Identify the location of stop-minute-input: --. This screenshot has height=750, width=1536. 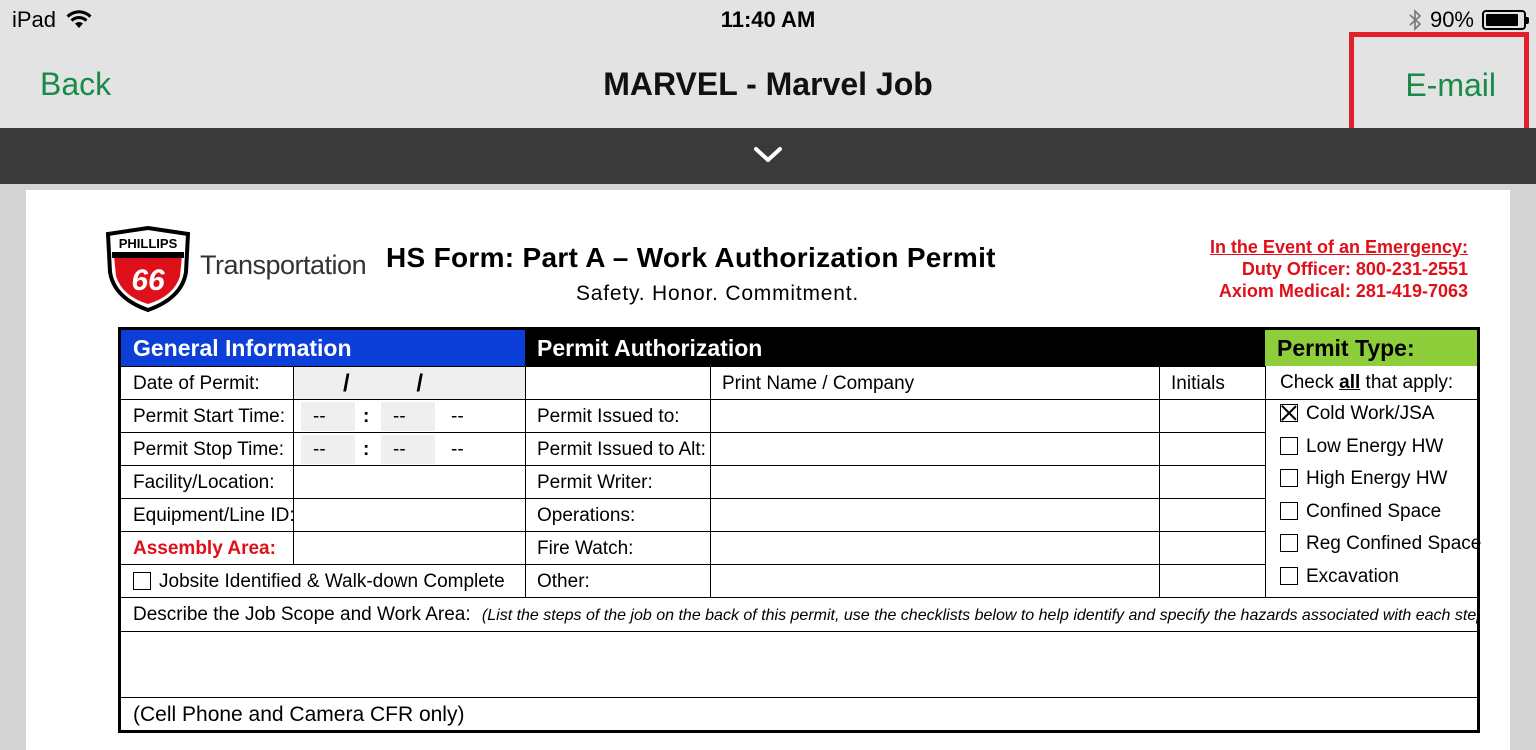
(408, 449).